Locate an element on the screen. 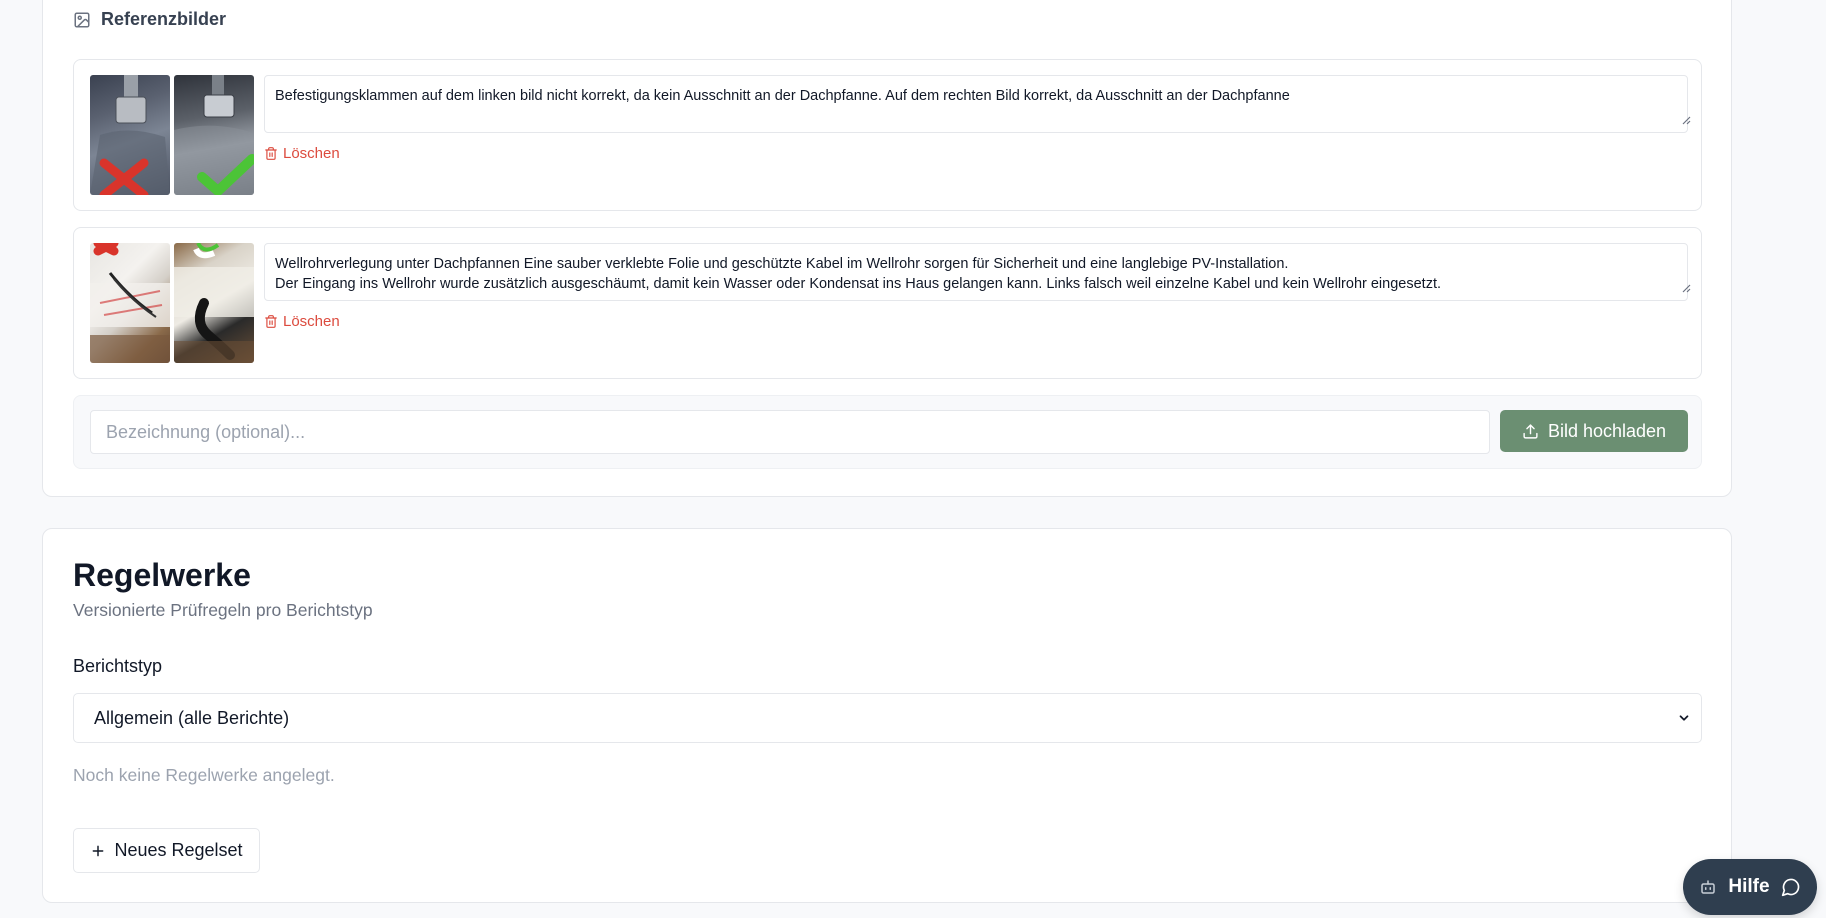  reference-images-header: Referenzbilder is located at coordinates (149, 19).